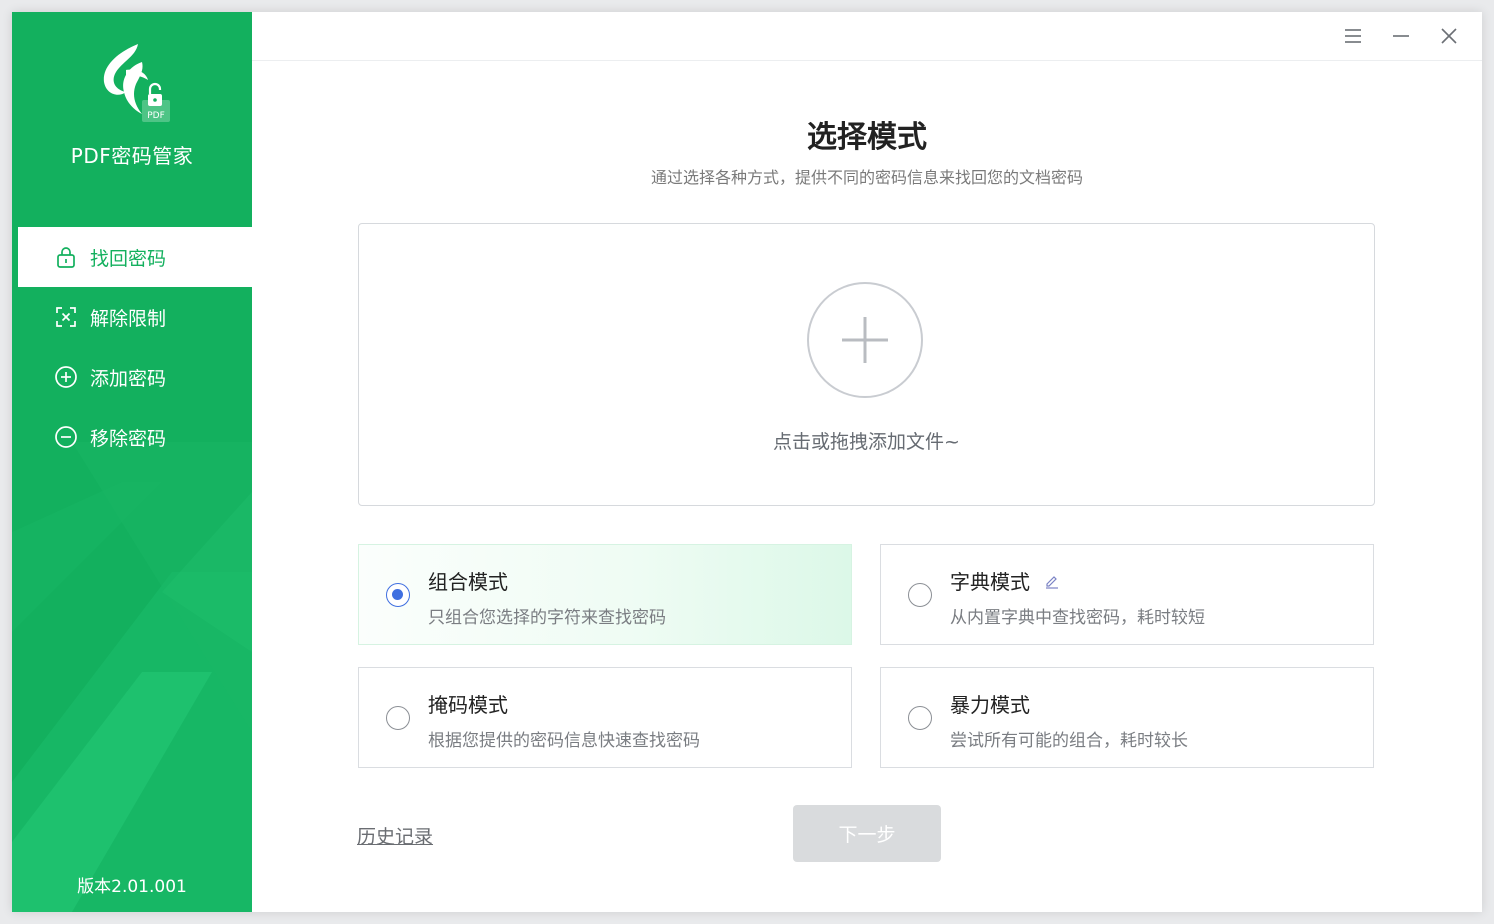 The height and width of the screenshot is (924, 1494). Describe the element at coordinates (1127, 594) in the screenshot. I see `mode-card-dictionary: 字典模式 从内置字典中查找密码，耗时较短` at that location.